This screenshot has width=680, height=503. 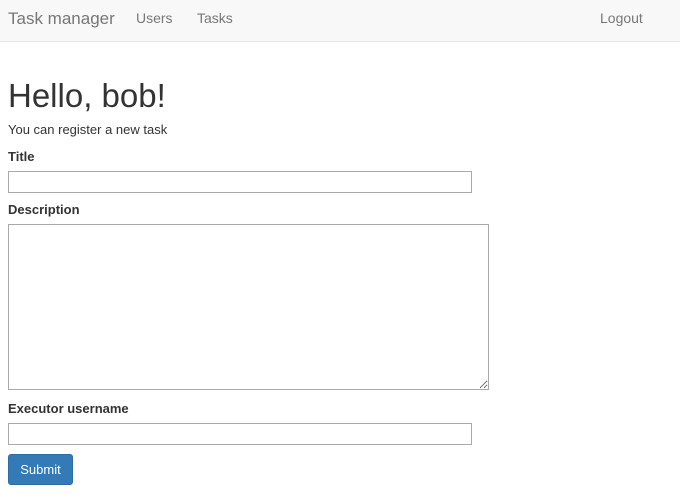 I want to click on brand-link: Task manager, so click(x=61, y=19).